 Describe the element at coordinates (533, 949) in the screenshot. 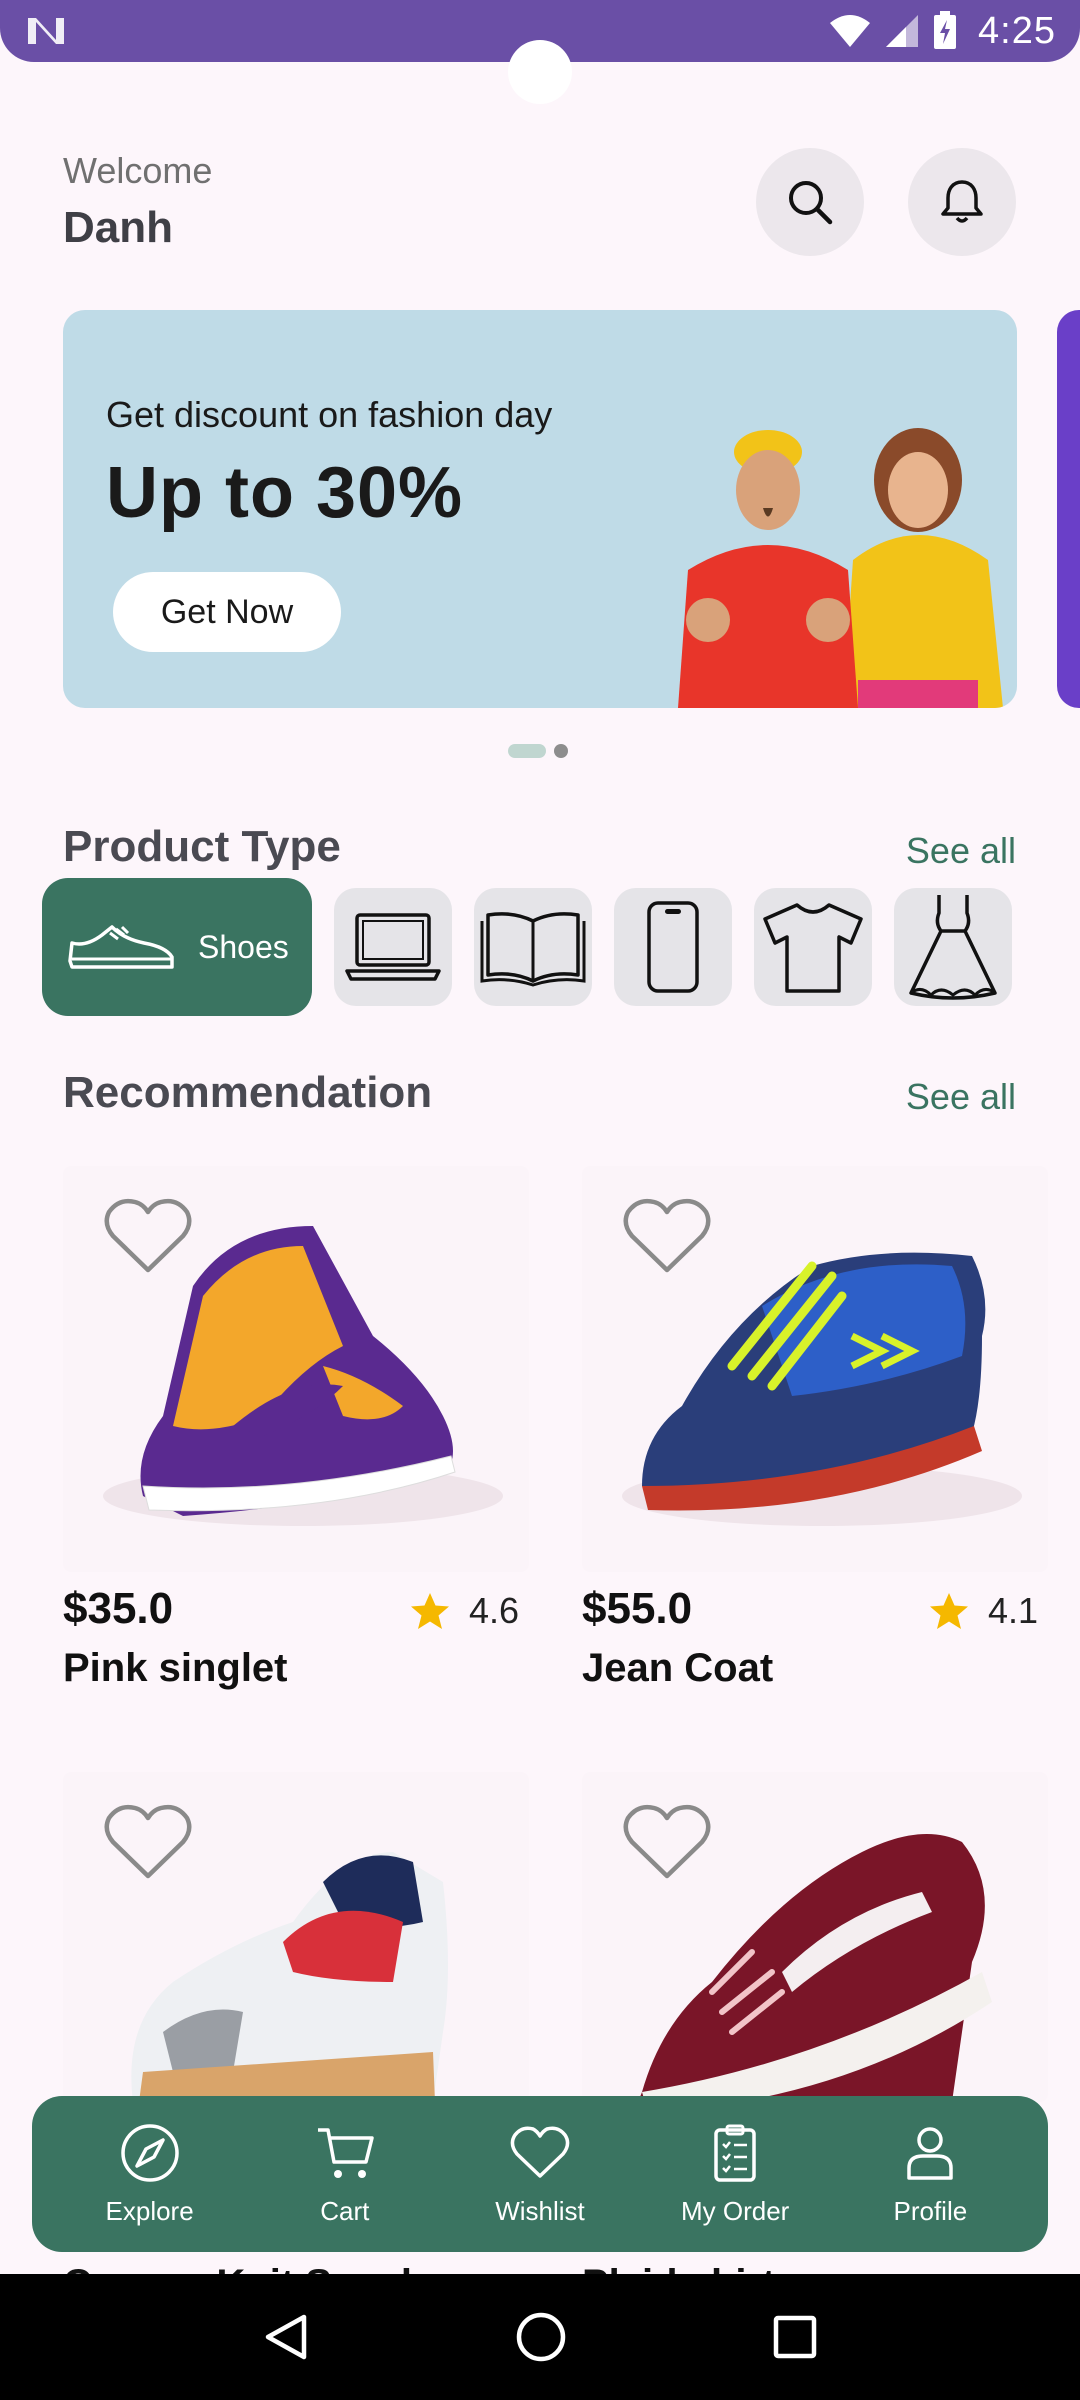

I see `book-icon` at that location.